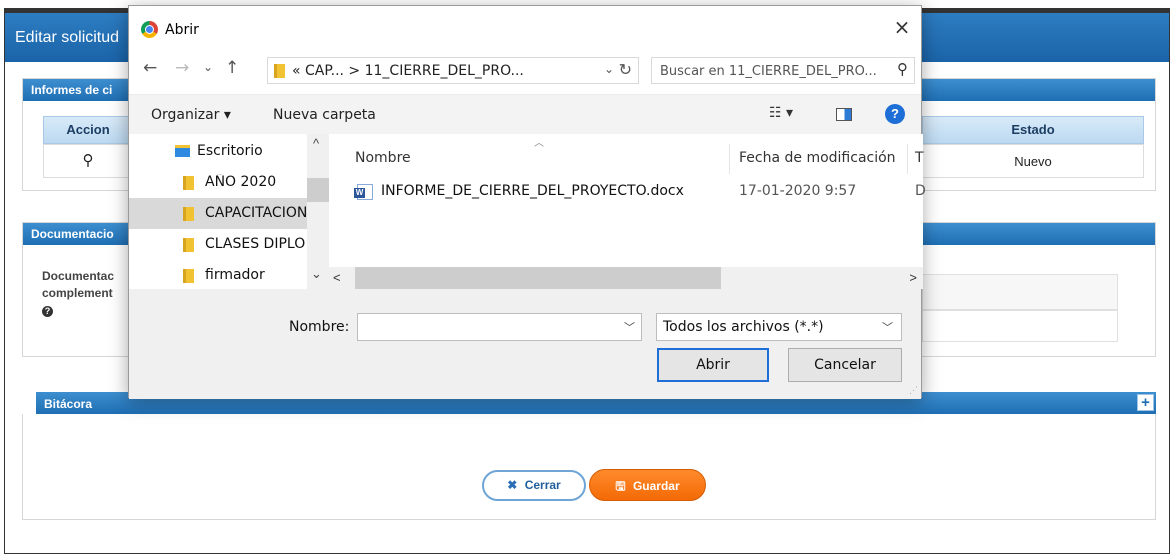 This screenshot has width=1175, height=556. I want to click on forward-arrow-icon: →, so click(182, 68).